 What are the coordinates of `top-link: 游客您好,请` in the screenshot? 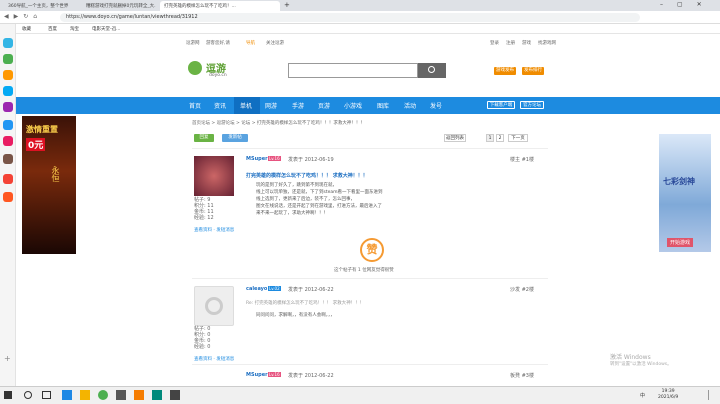 It's located at (218, 43).